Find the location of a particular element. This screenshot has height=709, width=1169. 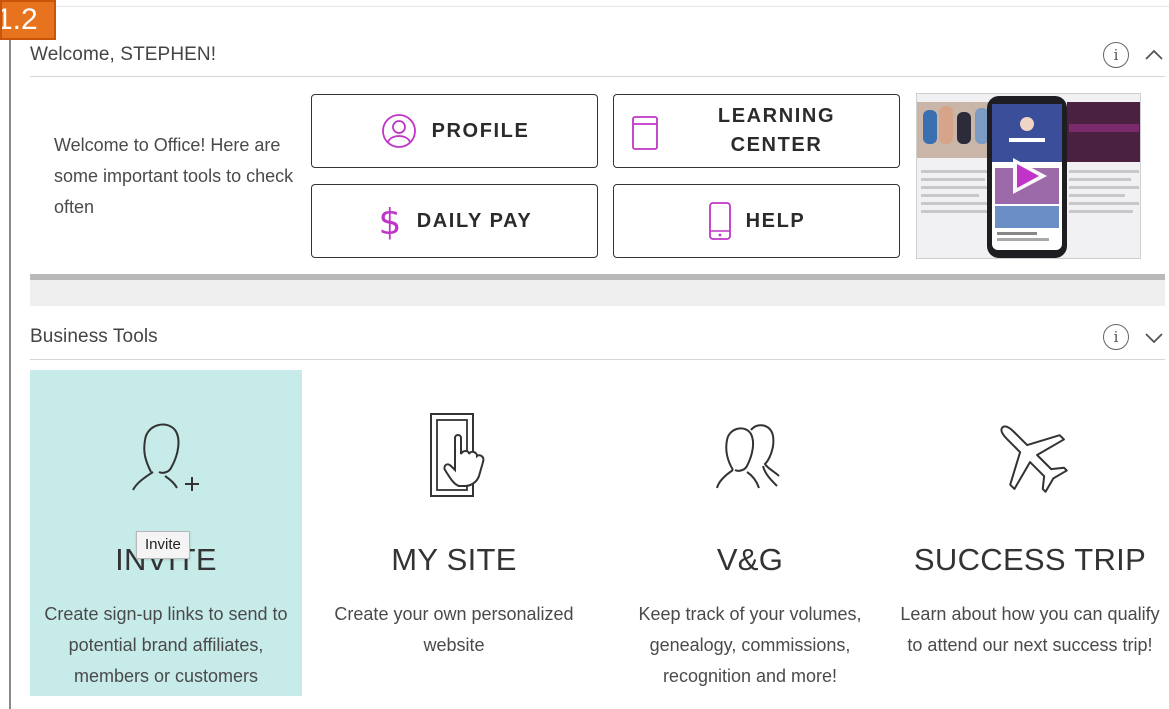

learning-center-button: LEARNING CENTER is located at coordinates (756, 131).